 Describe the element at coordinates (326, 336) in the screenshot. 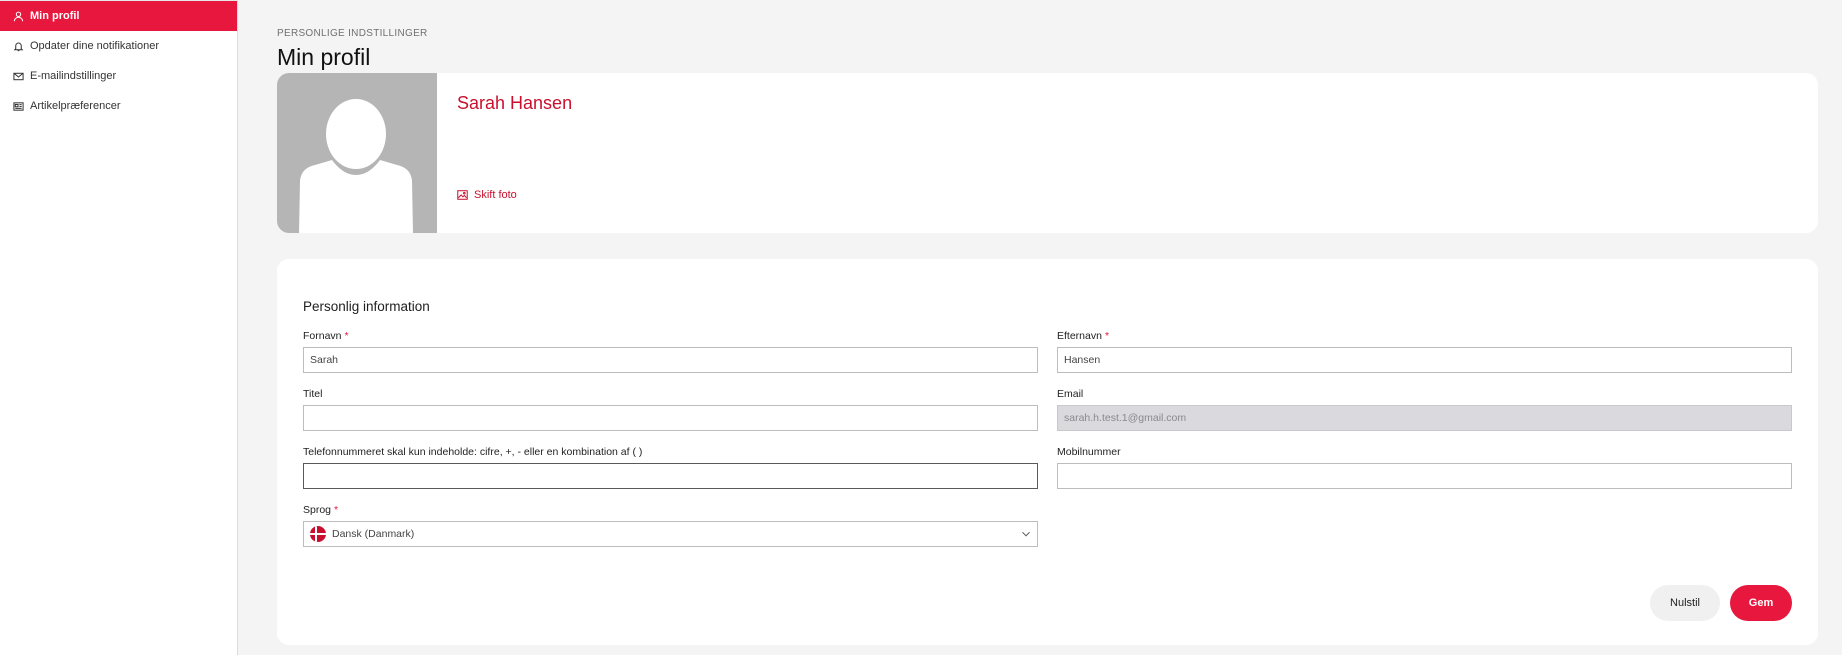

I see `first-name-label: Fornavn *` at that location.